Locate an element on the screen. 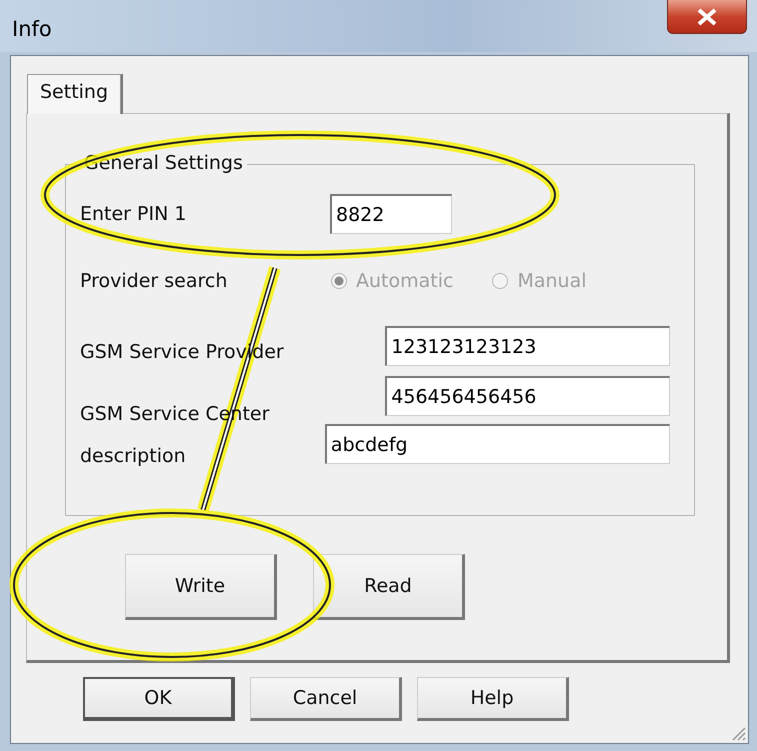 The image size is (757, 751). field-label: Provider search is located at coordinates (154, 281).